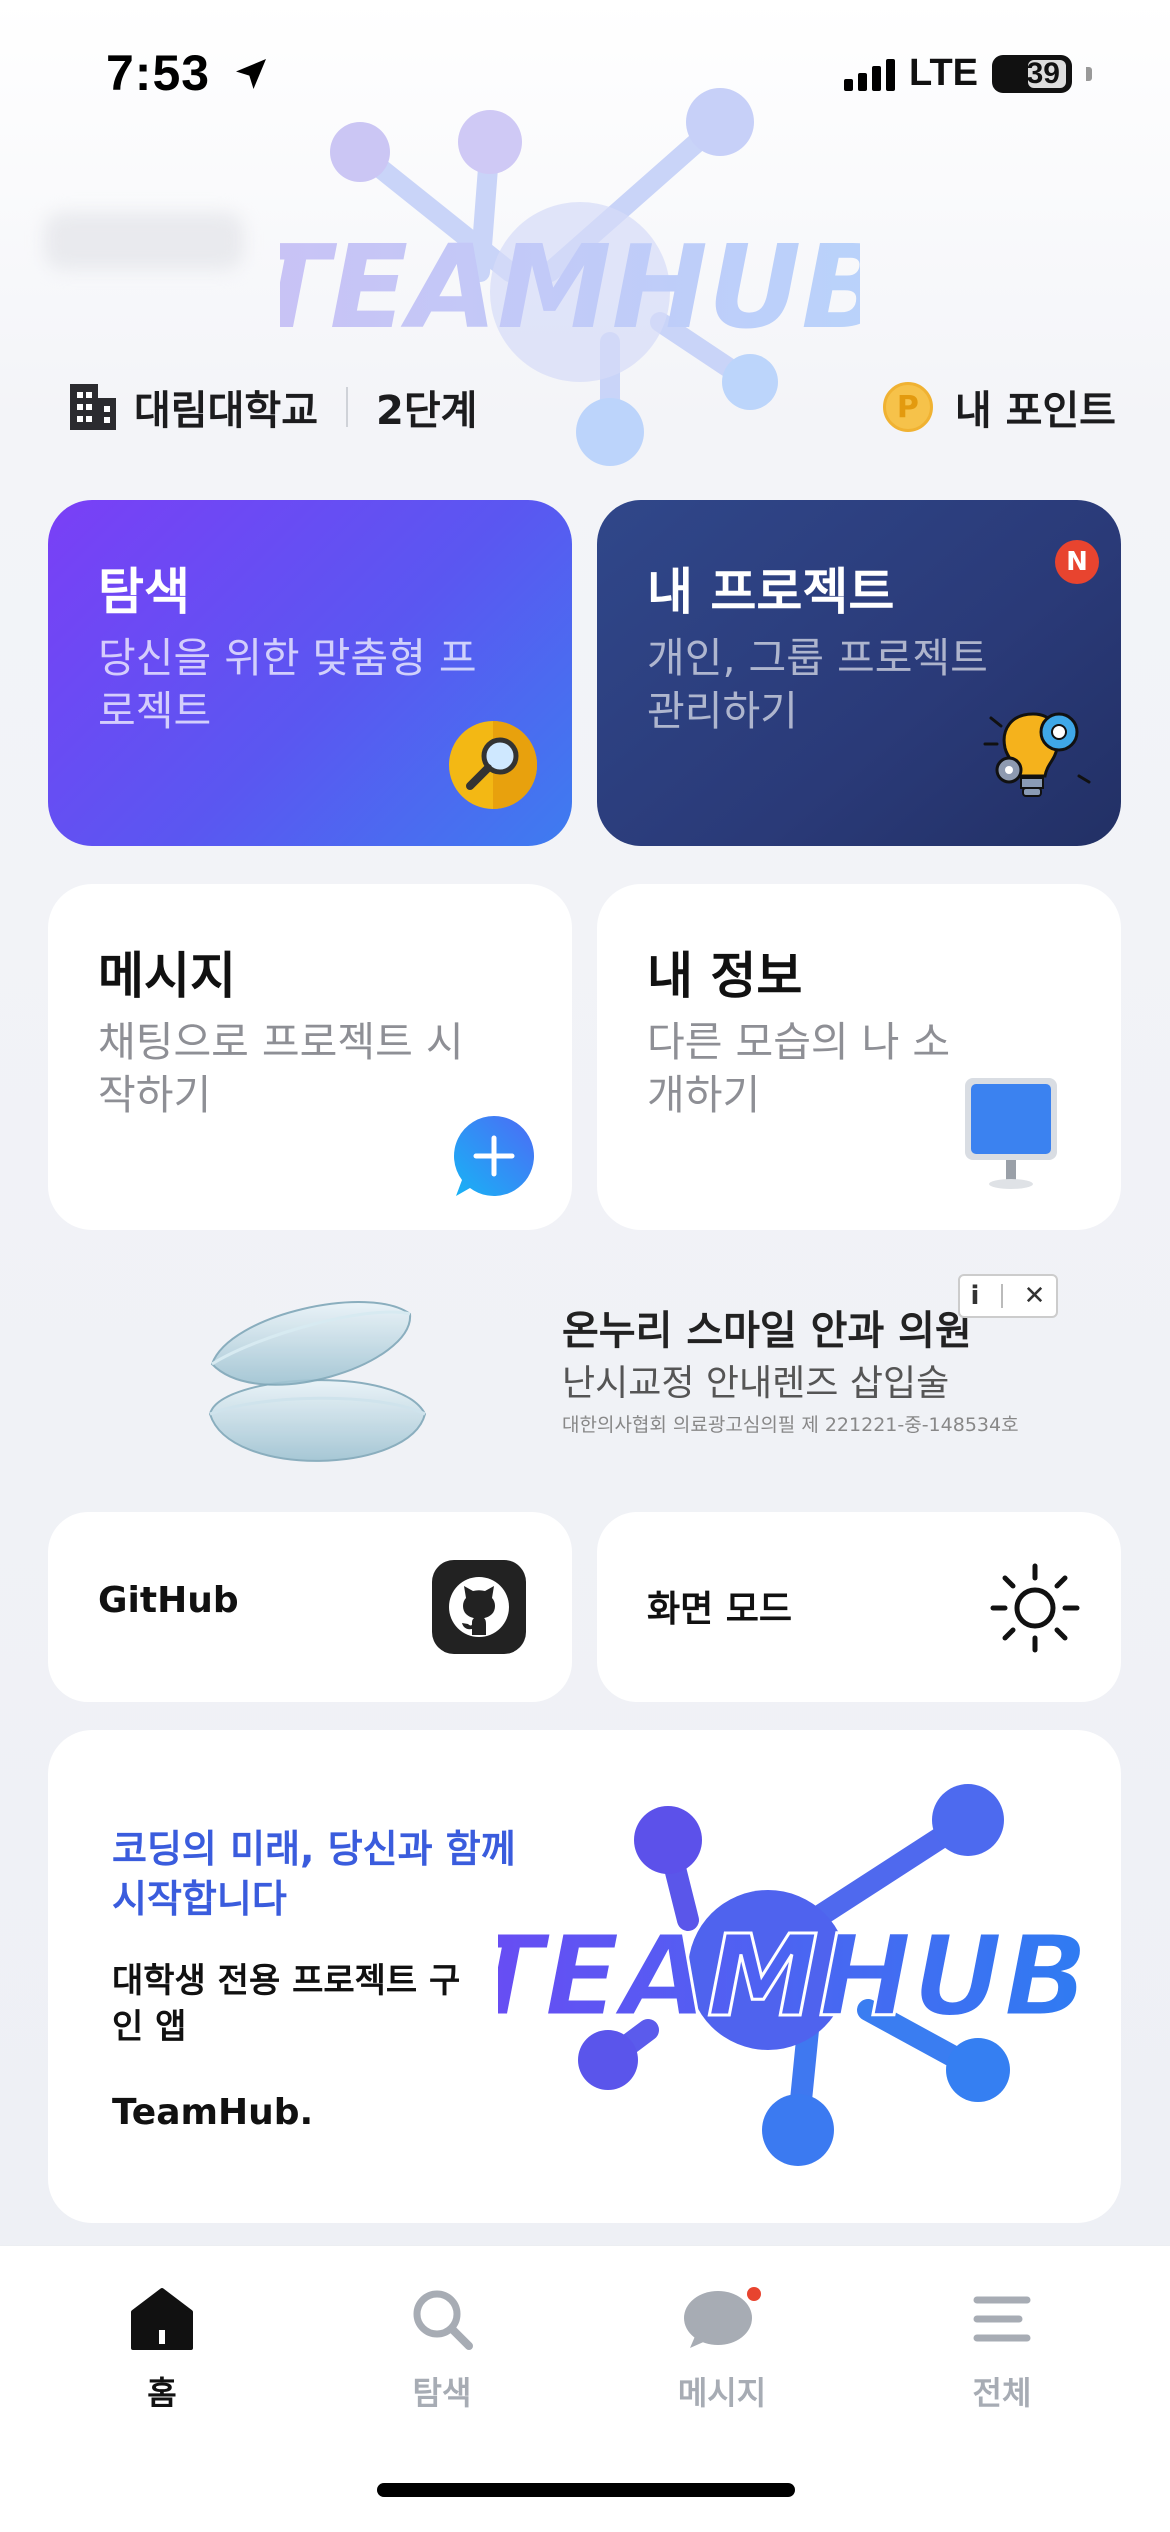 Image resolution: width=1170 pixels, height=2532 pixels. Describe the element at coordinates (586, 2490) in the screenshot. I see `home-indicator` at that location.